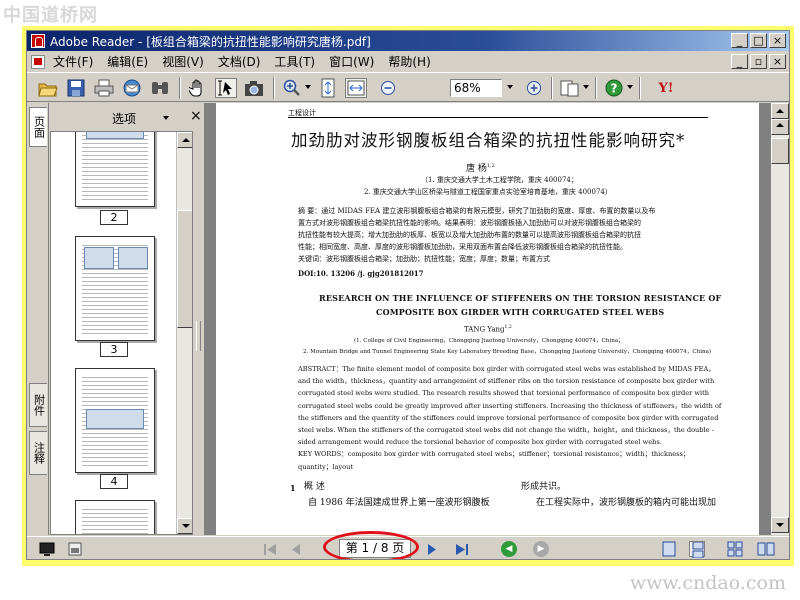  Describe the element at coordinates (669, 549) in the screenshot. I see `single-page-icon` at that location.